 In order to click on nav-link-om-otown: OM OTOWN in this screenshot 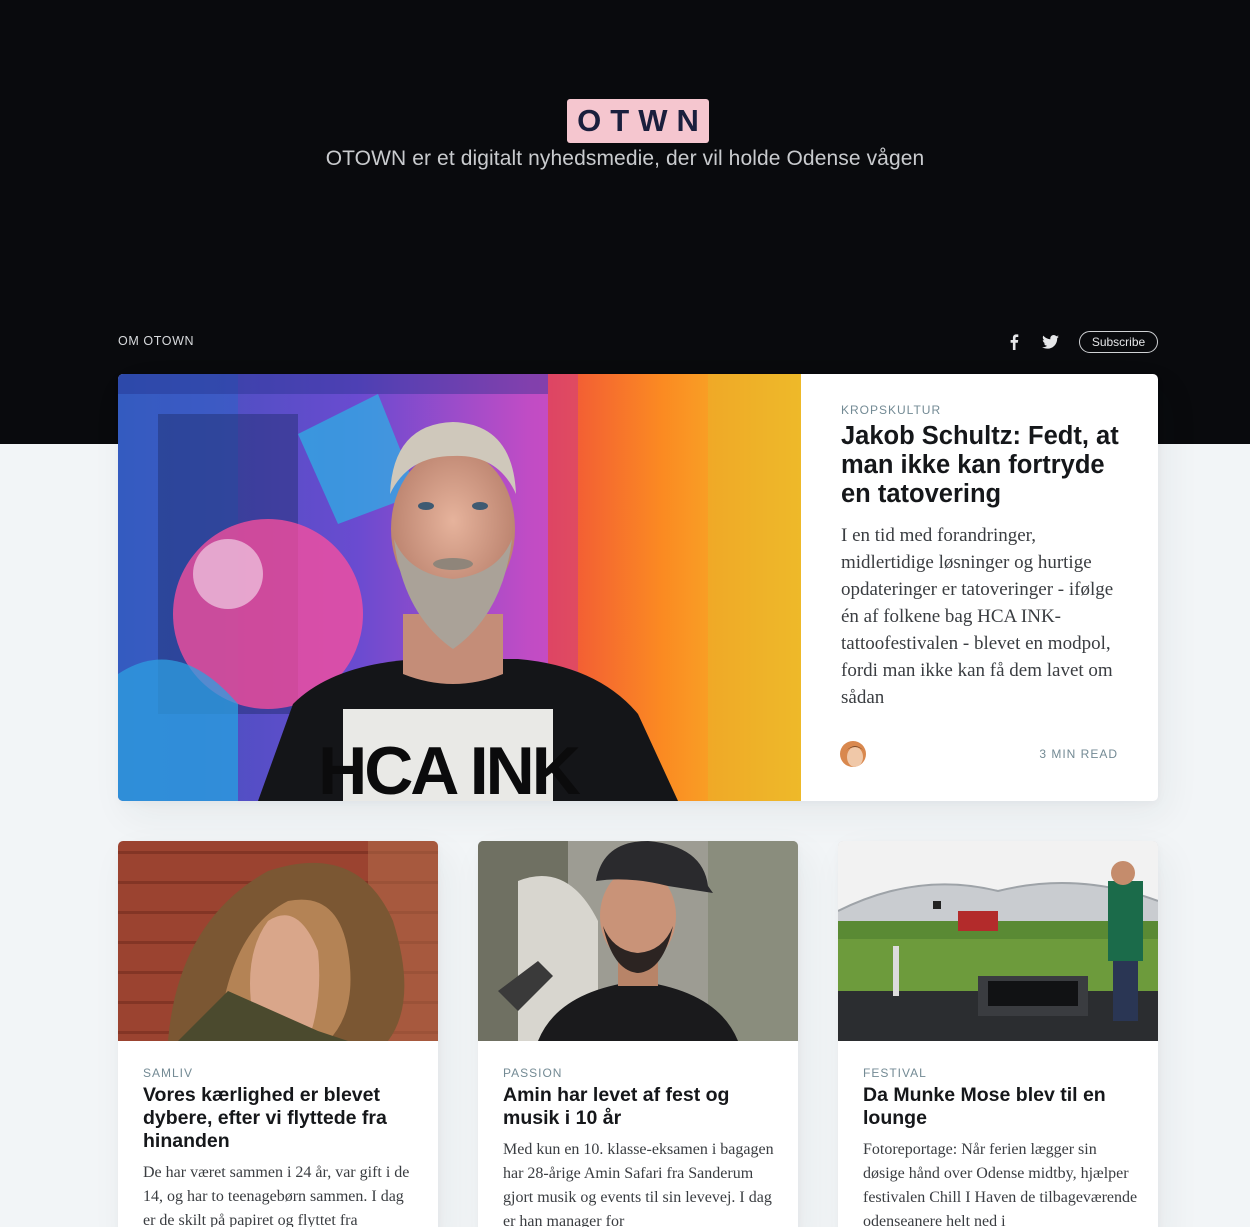, I will do `click(156, 341)`.